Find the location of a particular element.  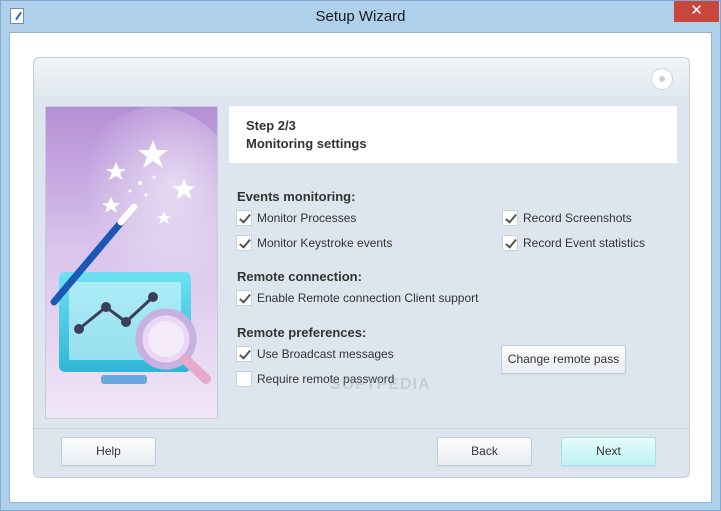

remote-preferences-title: Remote preferences: is located at coordinates (302, 332).